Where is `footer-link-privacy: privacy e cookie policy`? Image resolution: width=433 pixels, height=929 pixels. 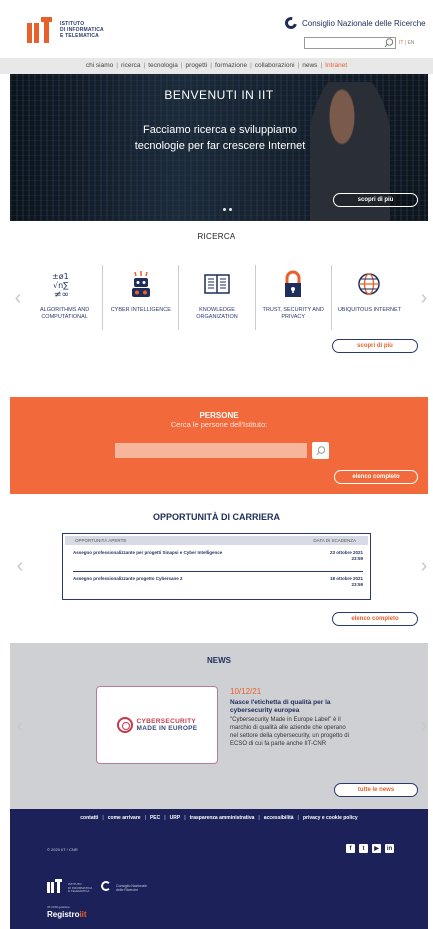 footer-link-privacy: privacy e cookie policy is located at coordinates (330, 818).